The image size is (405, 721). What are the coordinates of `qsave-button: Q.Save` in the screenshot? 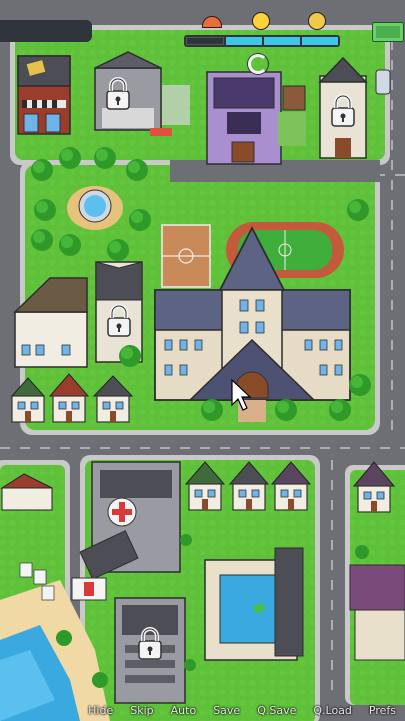 It's located at (277, 710).